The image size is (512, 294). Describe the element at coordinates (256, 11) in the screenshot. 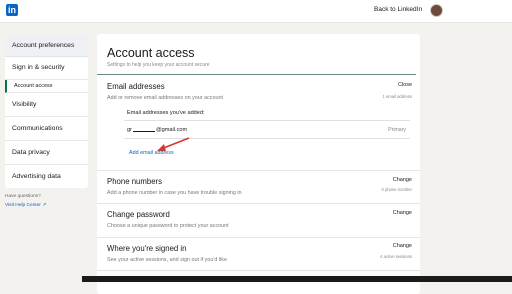

I see `top-bar: in Back to LinkedIn` at that location.